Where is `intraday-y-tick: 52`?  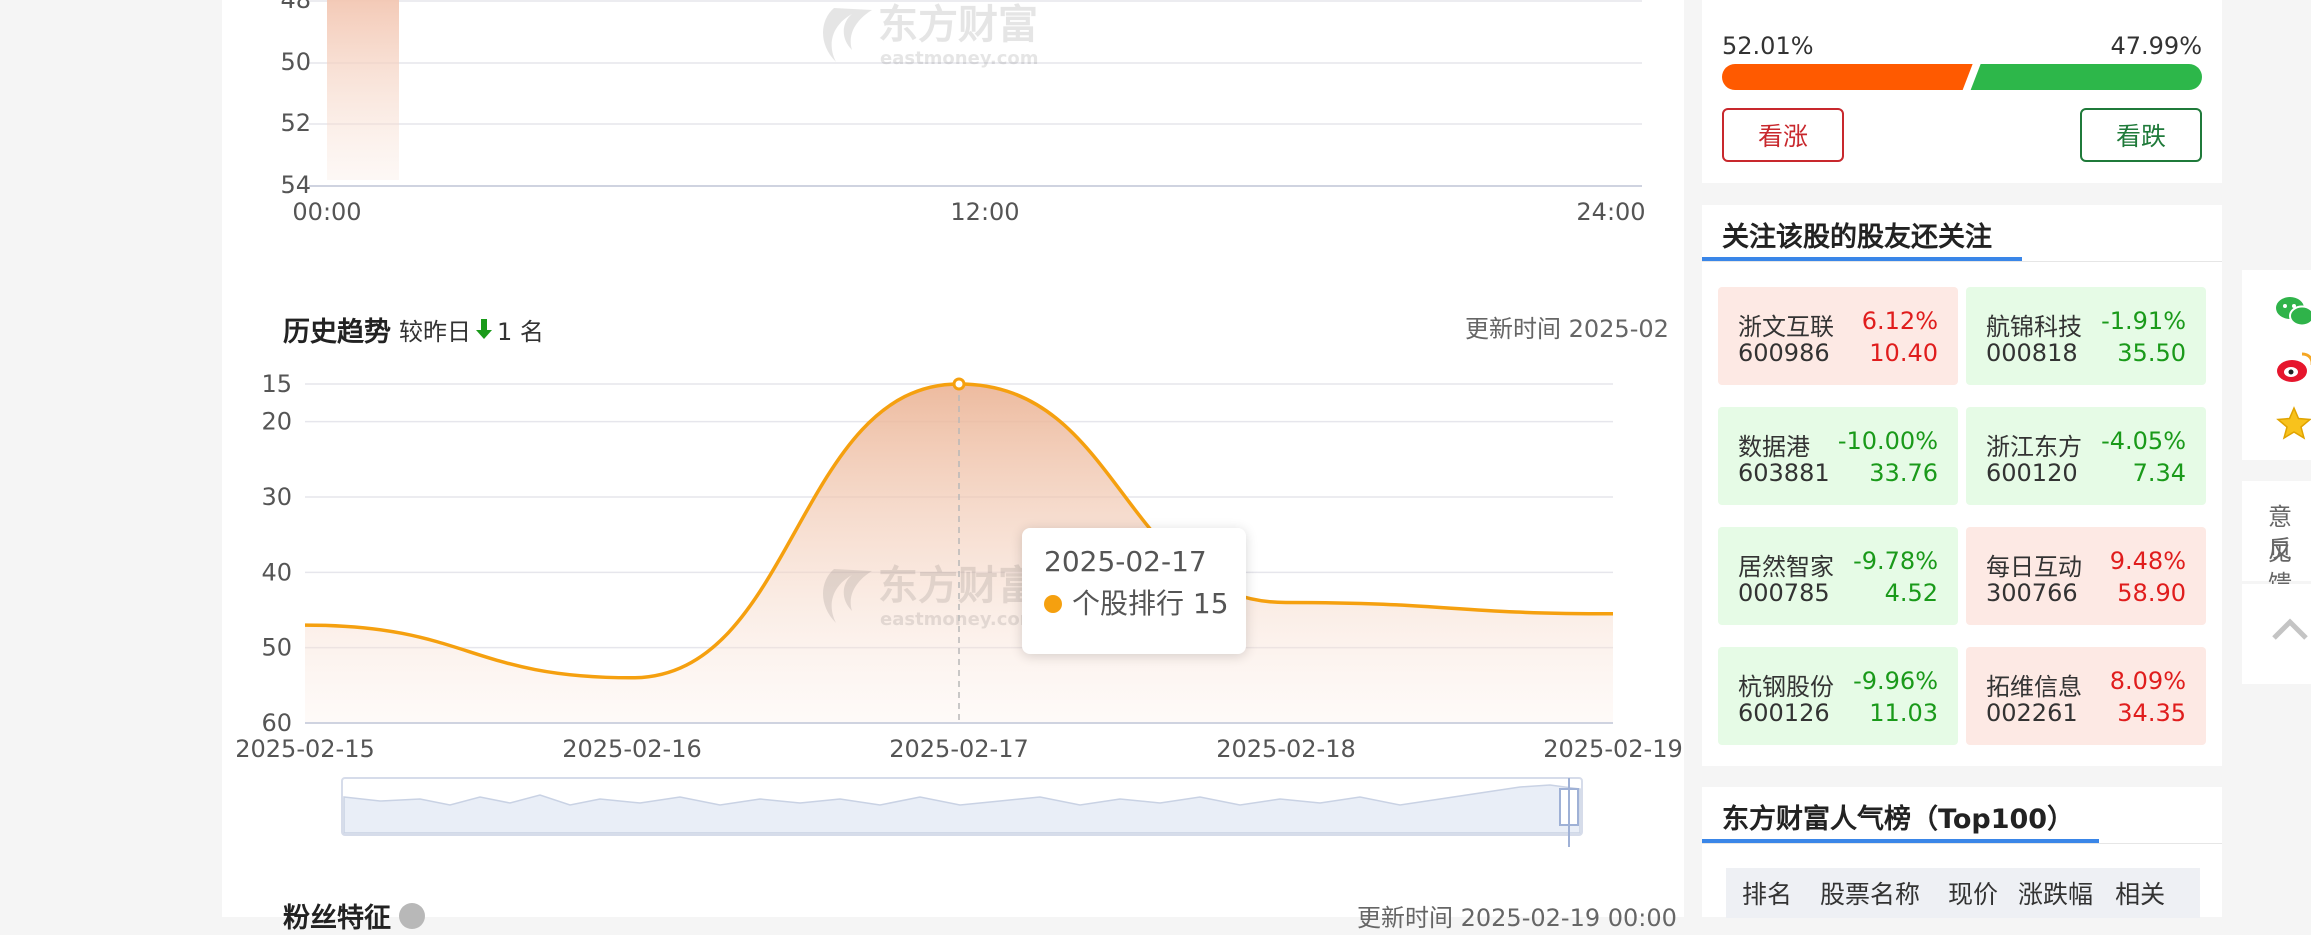
intraday-y-tick: 52 is located at coordinates (295, 123).